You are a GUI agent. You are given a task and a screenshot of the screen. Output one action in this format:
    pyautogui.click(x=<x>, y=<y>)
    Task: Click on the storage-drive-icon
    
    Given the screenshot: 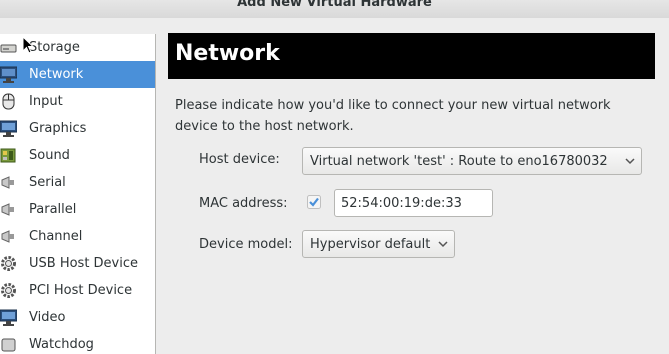 What is the action you would take?
    pyautogui.click(x=8, y=48)
    